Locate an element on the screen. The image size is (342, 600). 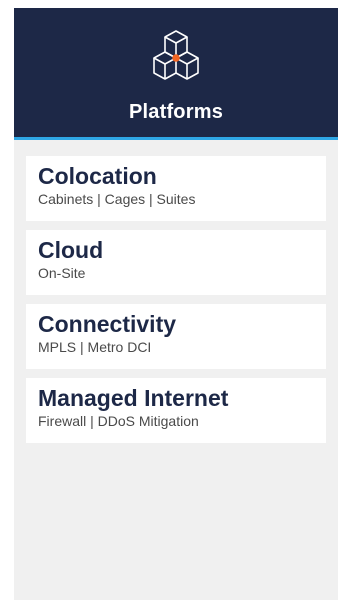
menu-item-title: Connectivity is located at coordinates (107, 324).